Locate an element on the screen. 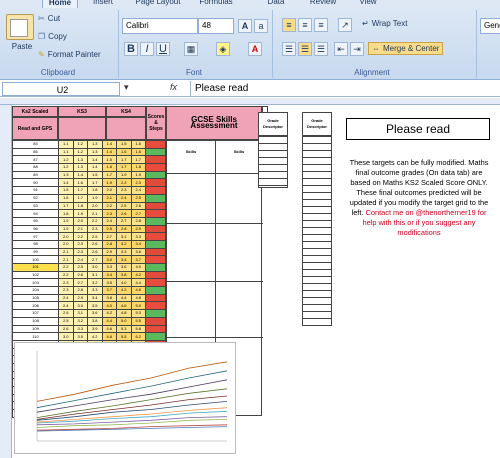 This screenshot has width=500, height=458. ks2-score-cell: 106 is located at coordinates (35, 306).